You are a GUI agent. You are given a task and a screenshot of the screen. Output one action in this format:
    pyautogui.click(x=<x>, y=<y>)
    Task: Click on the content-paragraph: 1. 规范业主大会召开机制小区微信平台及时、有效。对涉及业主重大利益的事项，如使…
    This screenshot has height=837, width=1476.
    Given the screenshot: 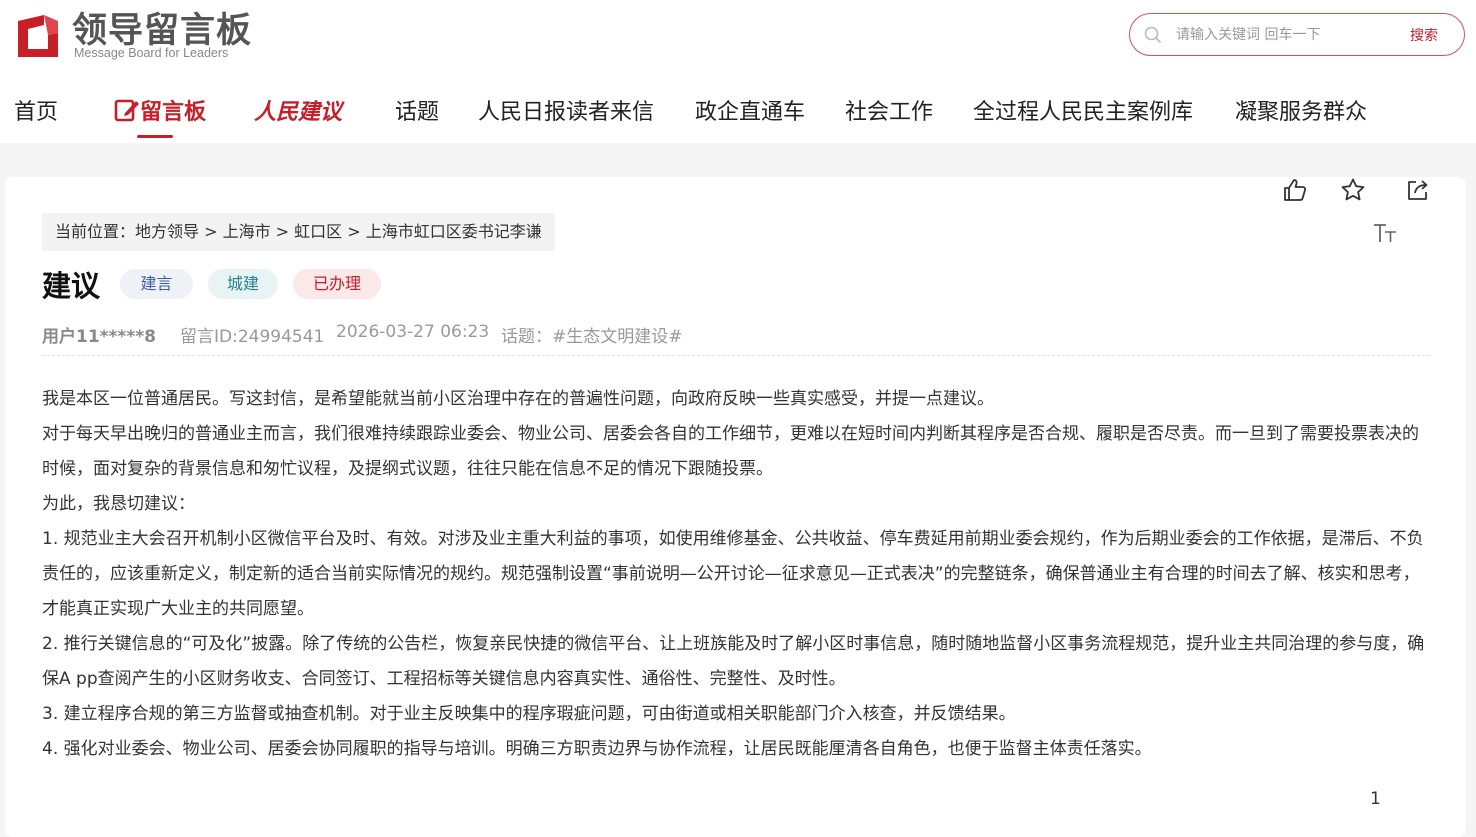 What is the action you would take?
    pyautogui.click(x=733, y=574)
    